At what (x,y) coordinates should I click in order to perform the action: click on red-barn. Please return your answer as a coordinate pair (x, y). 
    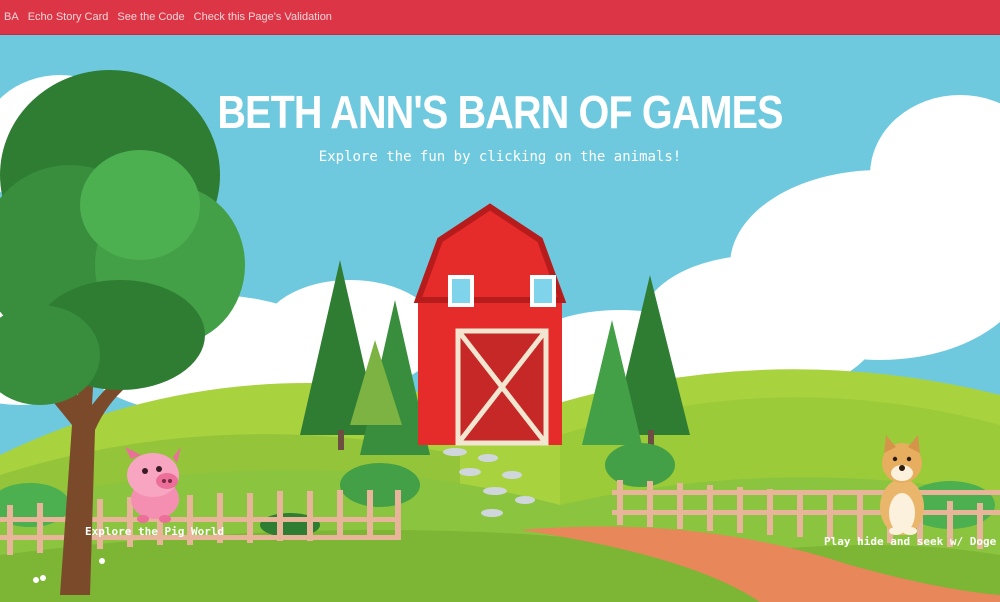
    Looking at the image, I should click on (490, 324).